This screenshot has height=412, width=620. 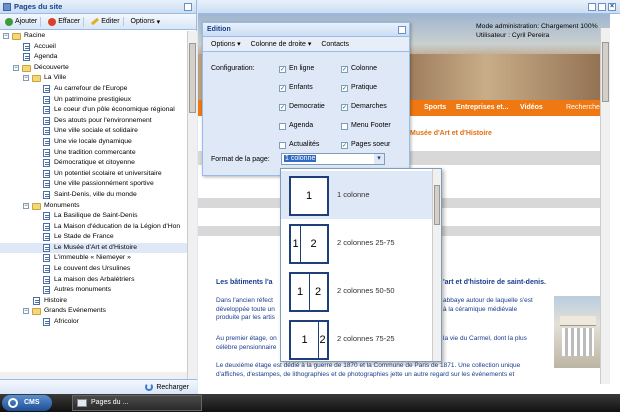 What do you see at coordinates (62, 205) in the screenshot?
I see `tree-item-label: Monuments` at bounding box center [62, 205].